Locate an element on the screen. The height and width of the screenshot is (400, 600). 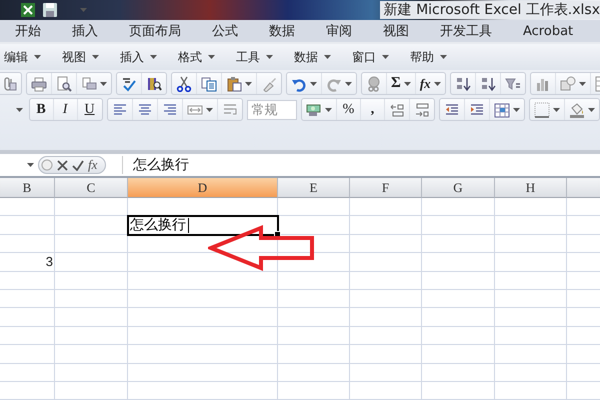
menu-item: 数据 is located at coordinates (306, 57).